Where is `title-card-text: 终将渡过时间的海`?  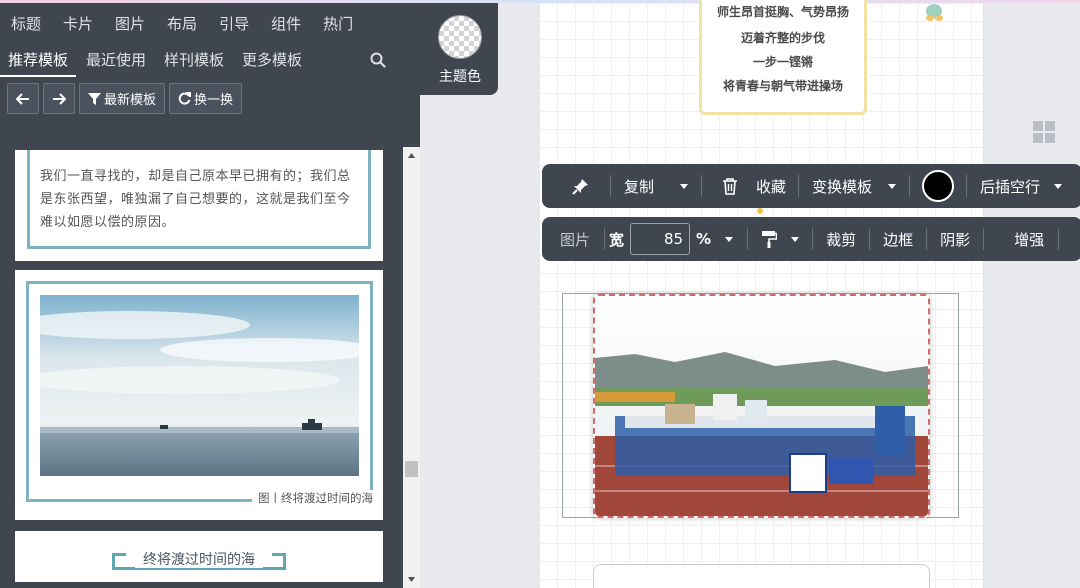 title-card-text: 终将渡过时间的海 is located at coordinates (199, 560).